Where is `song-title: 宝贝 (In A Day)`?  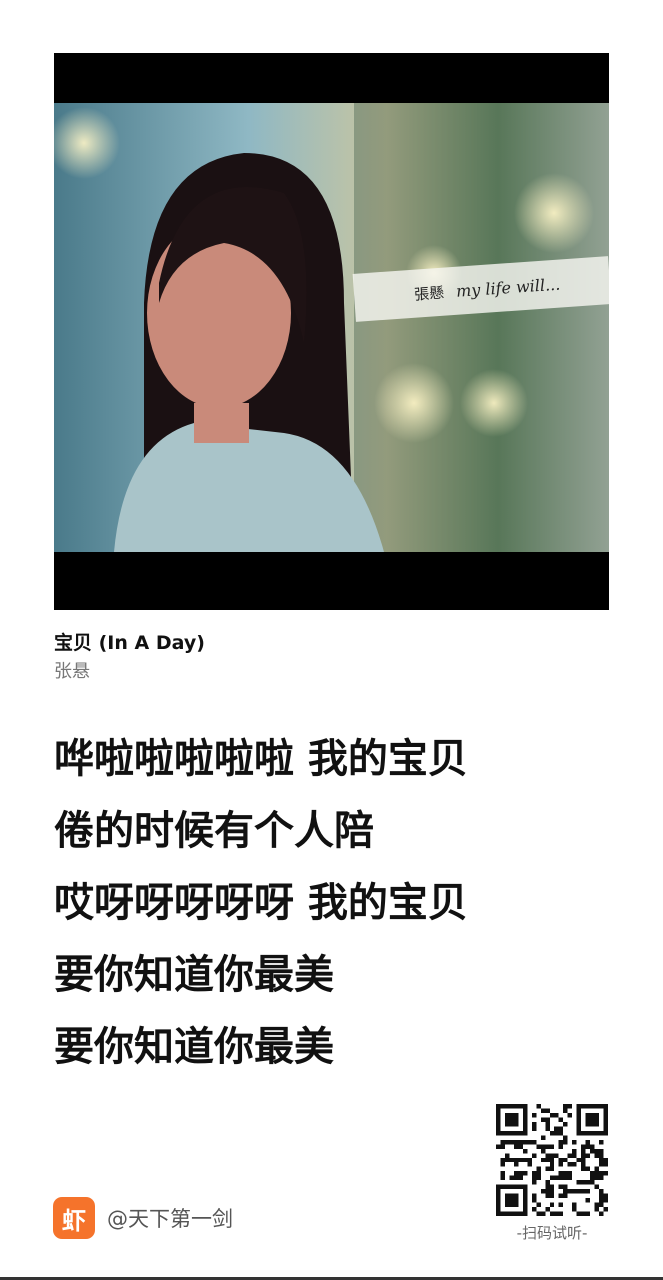
song-title: 宝贝 (In A Day) is located at coordinates (129, 643).